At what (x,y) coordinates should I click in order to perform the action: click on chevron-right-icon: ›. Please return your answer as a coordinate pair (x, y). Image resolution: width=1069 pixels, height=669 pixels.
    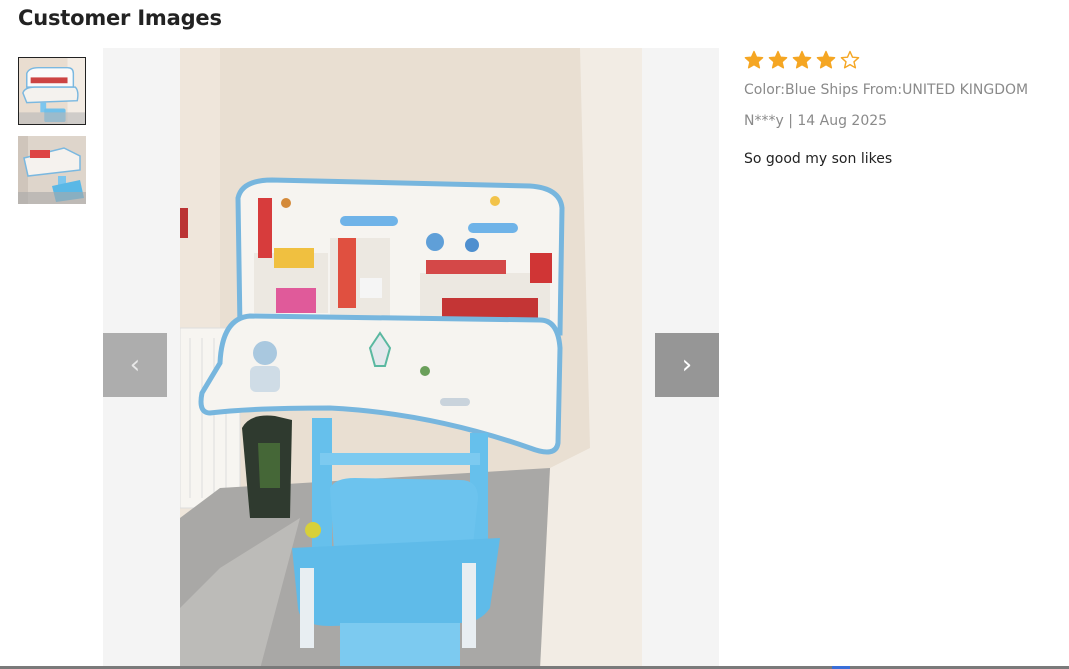
    Looking at the image, I should click on (687, 365).